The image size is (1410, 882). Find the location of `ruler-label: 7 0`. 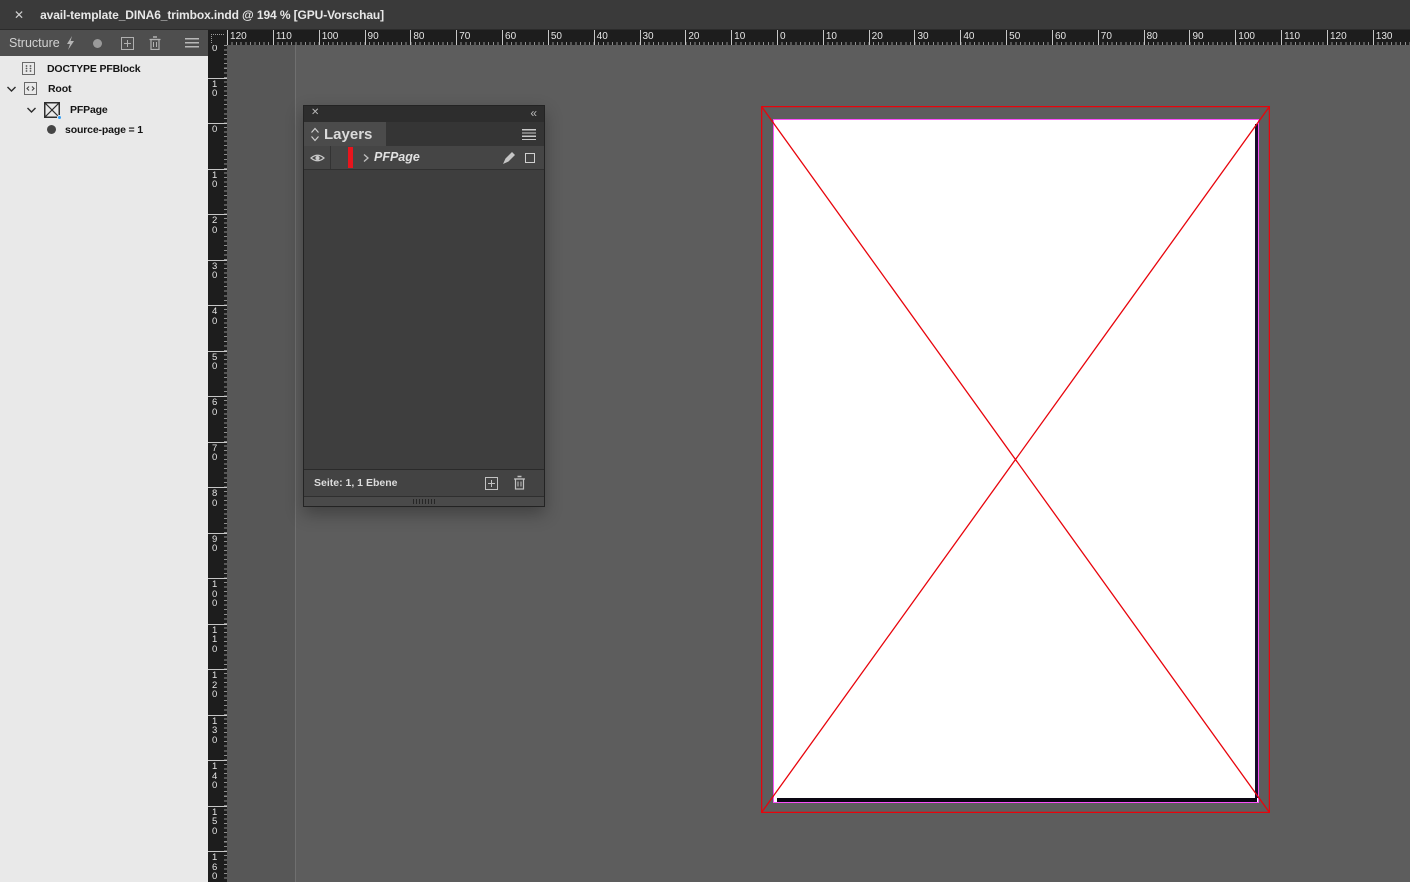

ruler-label: 7 0 is located at coordinates (215, 452).